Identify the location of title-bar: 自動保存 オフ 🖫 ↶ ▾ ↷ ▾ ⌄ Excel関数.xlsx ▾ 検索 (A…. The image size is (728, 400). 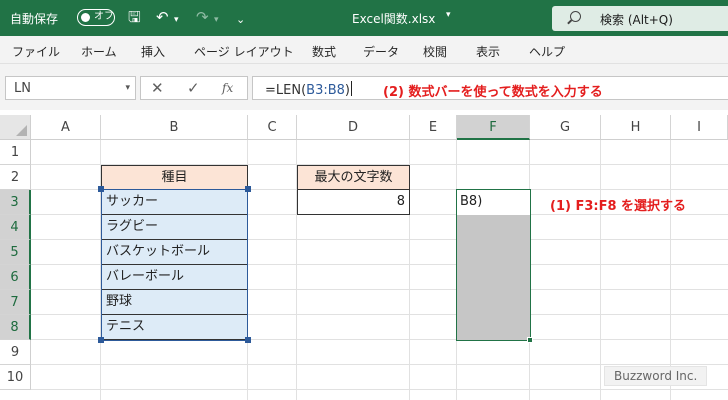
(364, 18).